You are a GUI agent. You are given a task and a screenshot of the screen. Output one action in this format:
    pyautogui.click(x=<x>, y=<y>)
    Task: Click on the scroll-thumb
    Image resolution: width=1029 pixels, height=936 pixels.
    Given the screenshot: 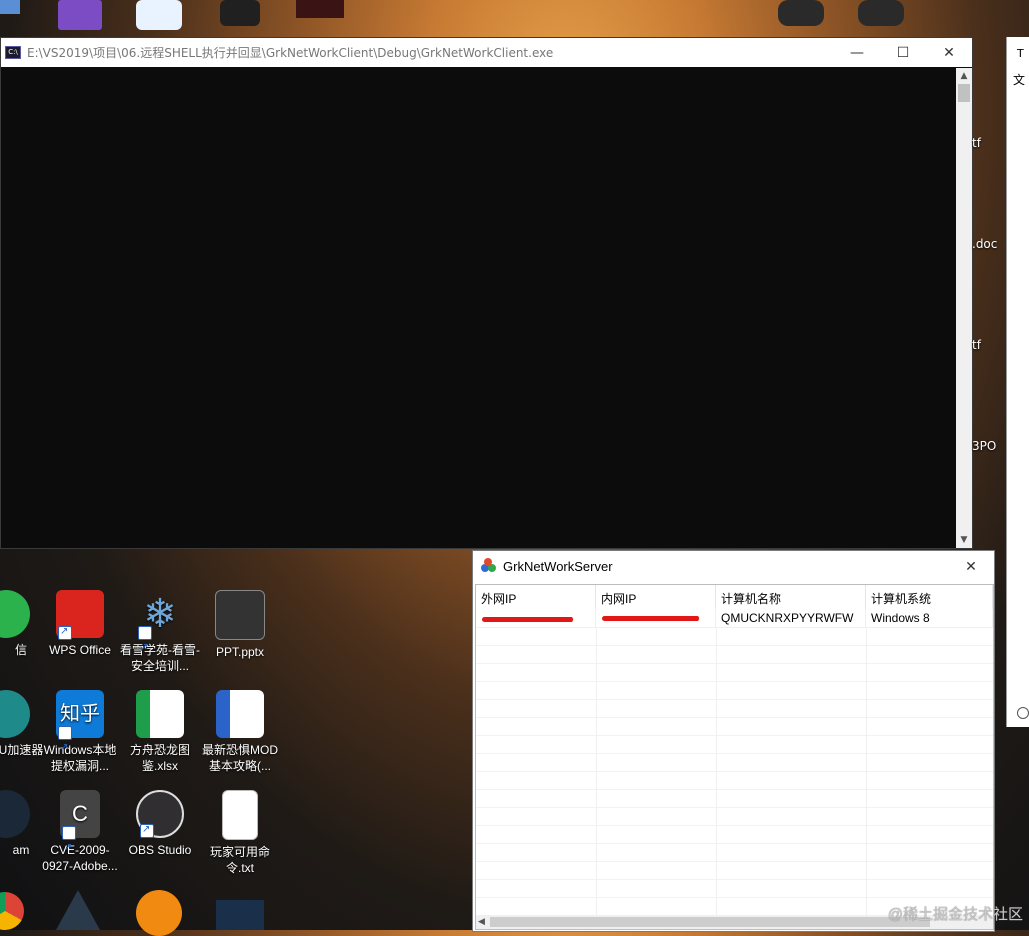 What is the action you would take?
    pyautogui.click(x=964, y=93)
    